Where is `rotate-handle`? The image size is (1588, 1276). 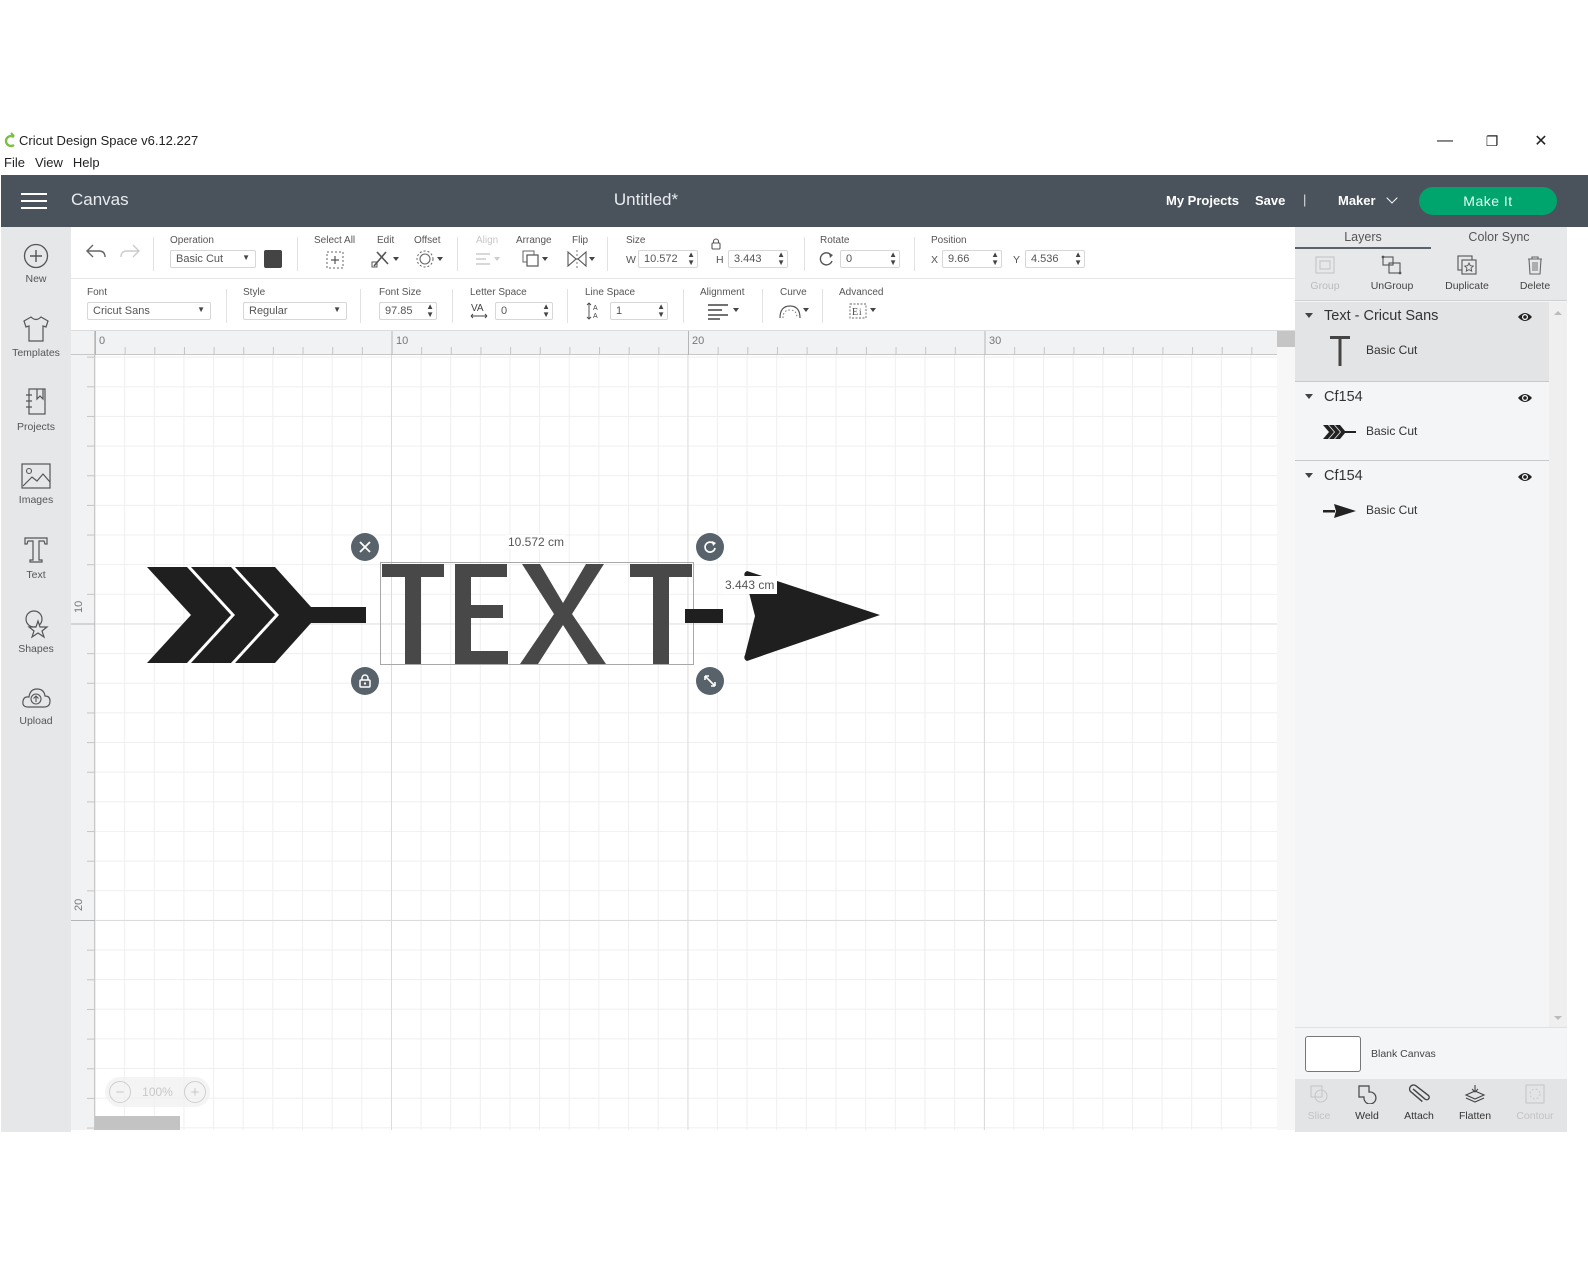
rotate-handle is located at coordinates (710, 547).